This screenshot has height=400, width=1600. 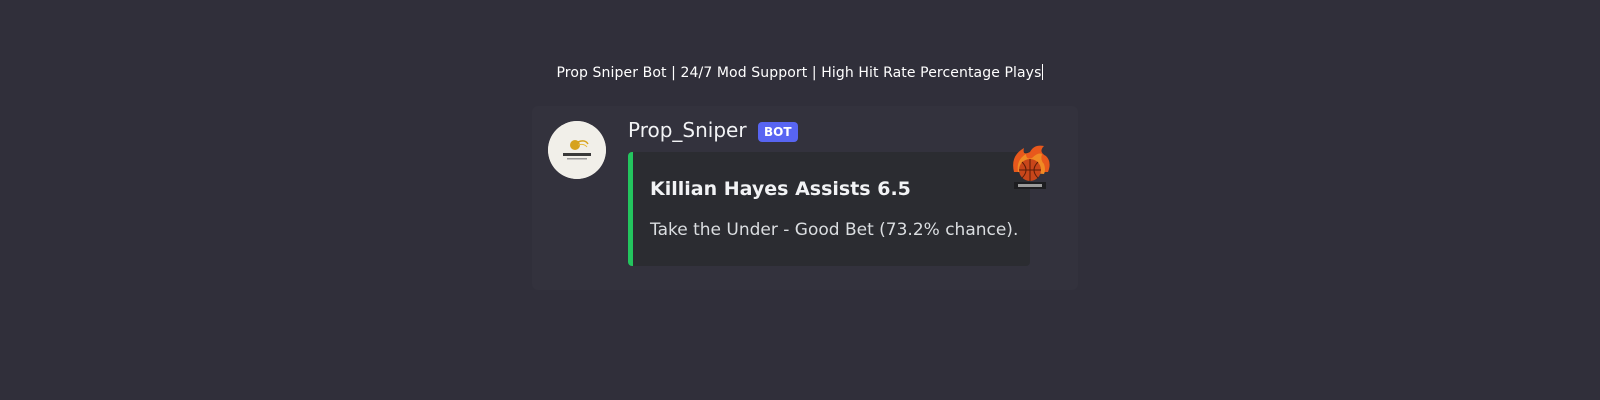 I want to click on bot-badge: BOT, so click(x=778, y=132).